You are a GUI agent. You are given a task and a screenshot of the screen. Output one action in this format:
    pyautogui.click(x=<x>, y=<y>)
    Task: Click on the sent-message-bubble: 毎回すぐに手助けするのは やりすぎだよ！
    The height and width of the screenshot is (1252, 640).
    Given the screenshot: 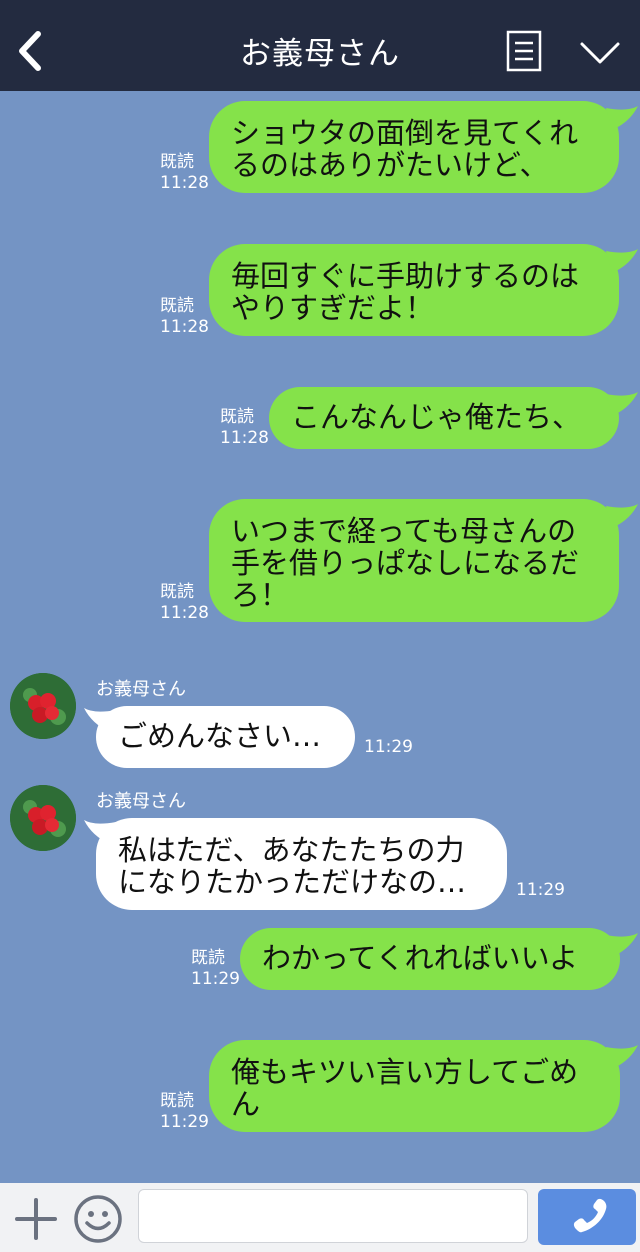 What is the action you would take?
    pyautogui.click(x=414, y=290)
    